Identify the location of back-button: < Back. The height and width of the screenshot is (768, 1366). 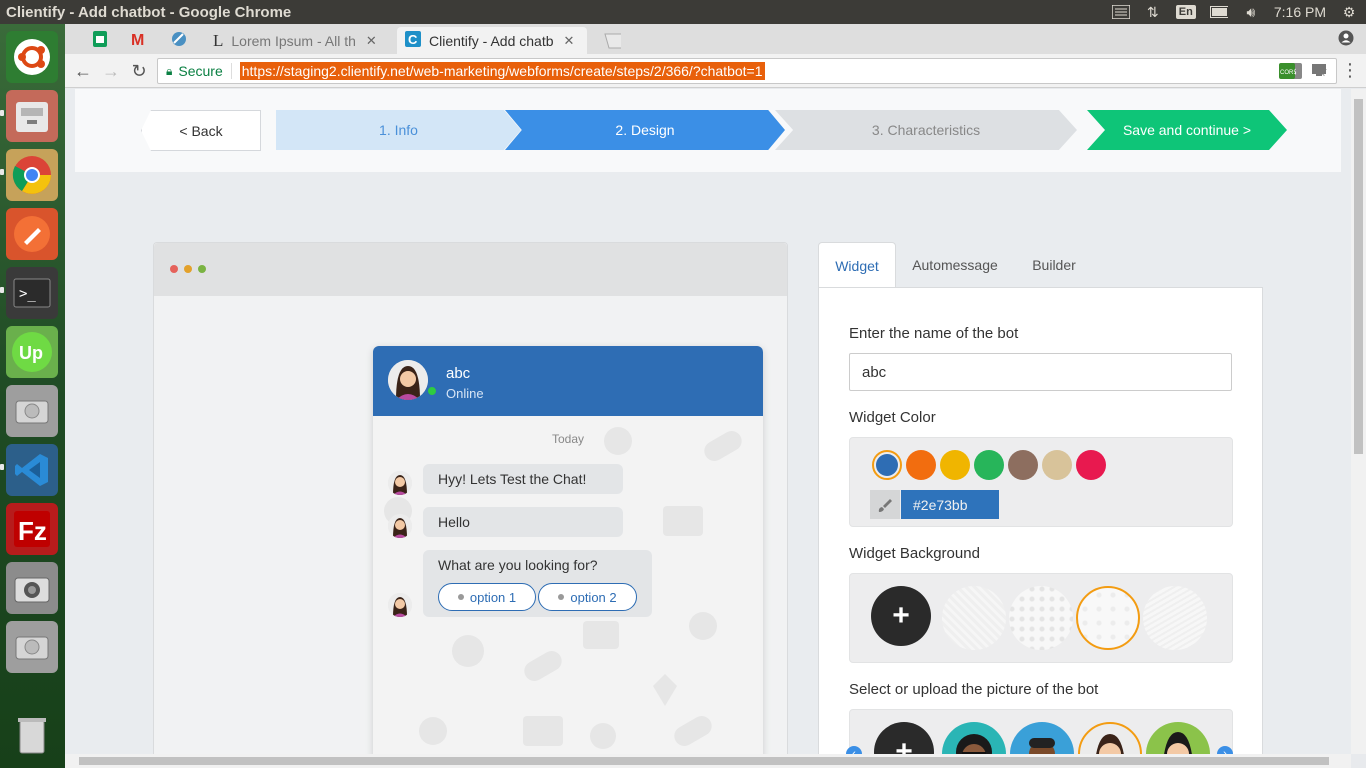
(201, 130).